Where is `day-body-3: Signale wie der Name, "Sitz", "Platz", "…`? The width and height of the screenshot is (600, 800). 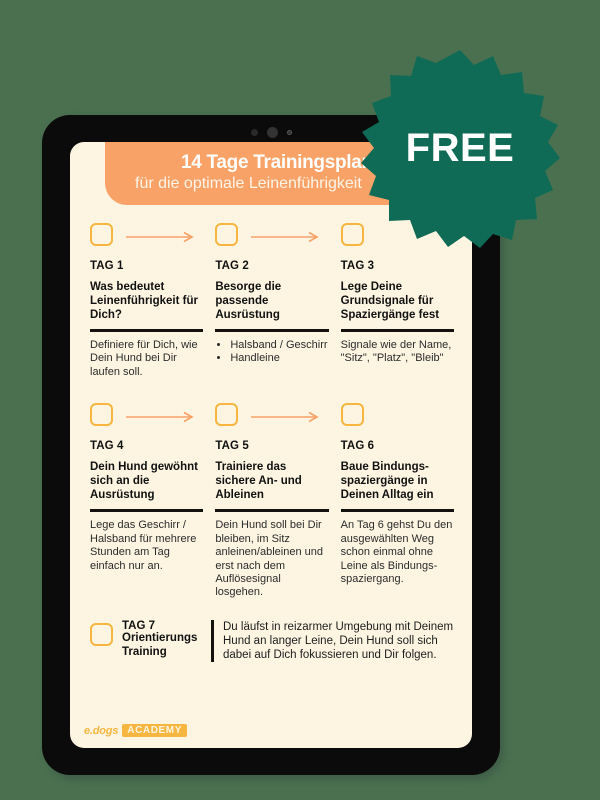 day-body-3: Signale wie der Name, "Sitz", "Platz", "… is located at coordinates (396, 352).